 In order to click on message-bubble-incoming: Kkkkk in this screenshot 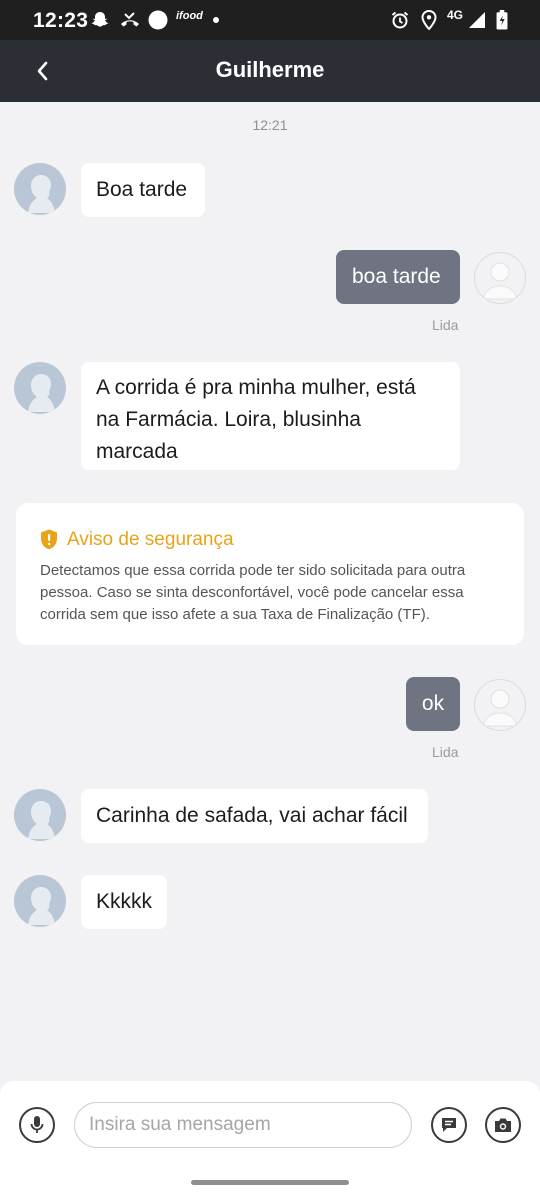, I will do `click(124, 902)`.